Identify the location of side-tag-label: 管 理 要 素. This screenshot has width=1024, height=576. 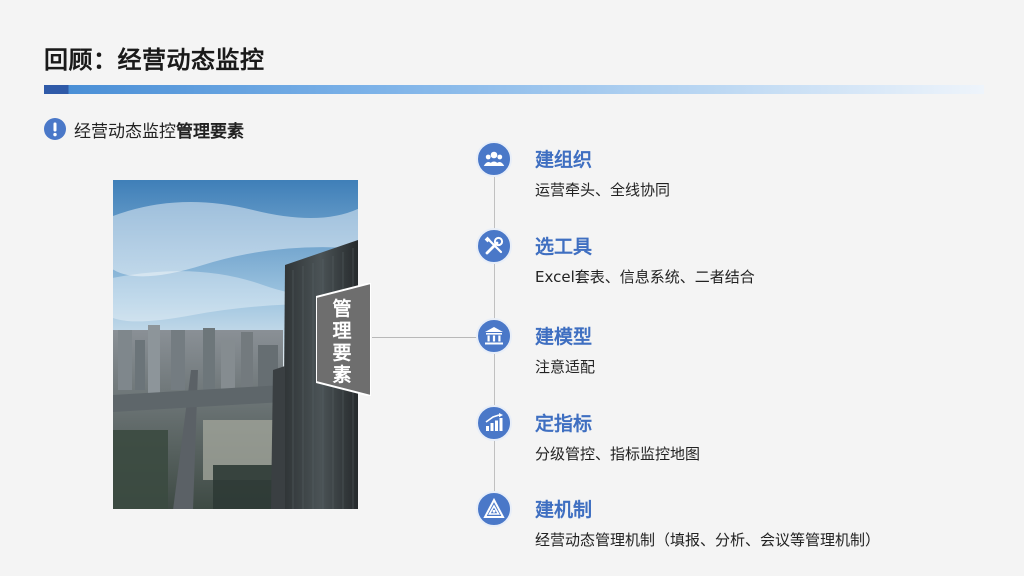
(342, 342).